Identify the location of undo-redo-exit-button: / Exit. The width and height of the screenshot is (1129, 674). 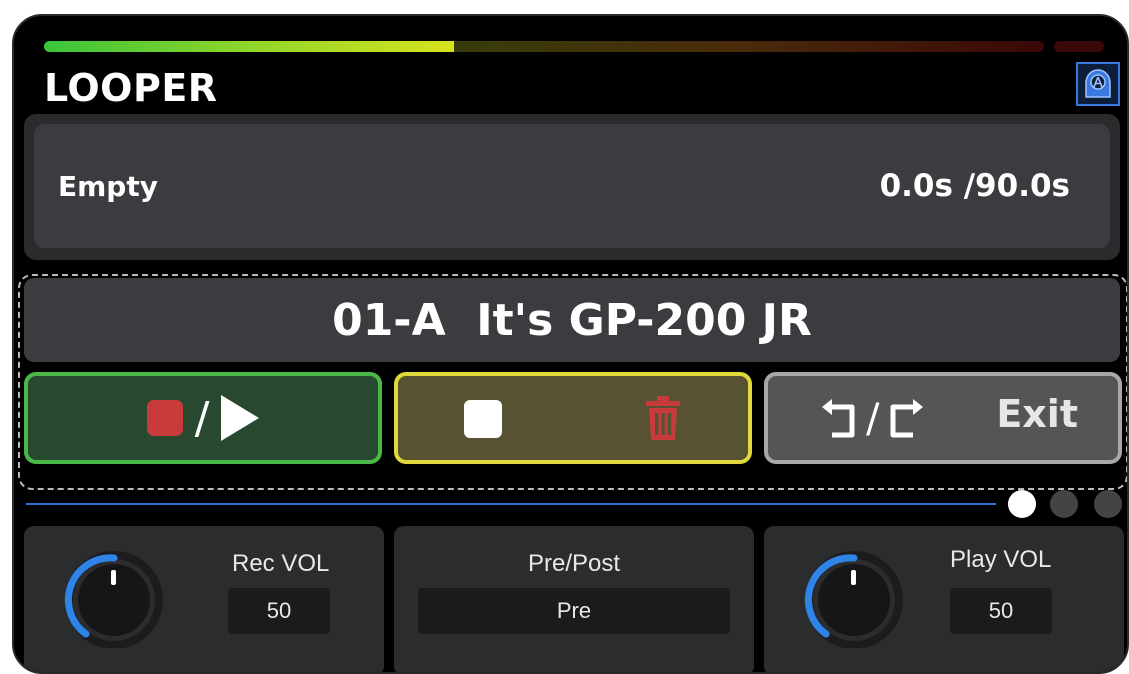
(943, 418).